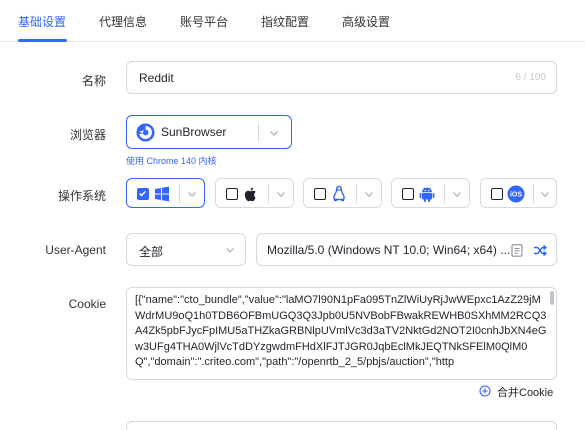 This screenshot has height=430, width=585. Describe the element at coordinates (123, 21) in the screenshot. I see `tab-proxy-info: 代理信息` at that location.